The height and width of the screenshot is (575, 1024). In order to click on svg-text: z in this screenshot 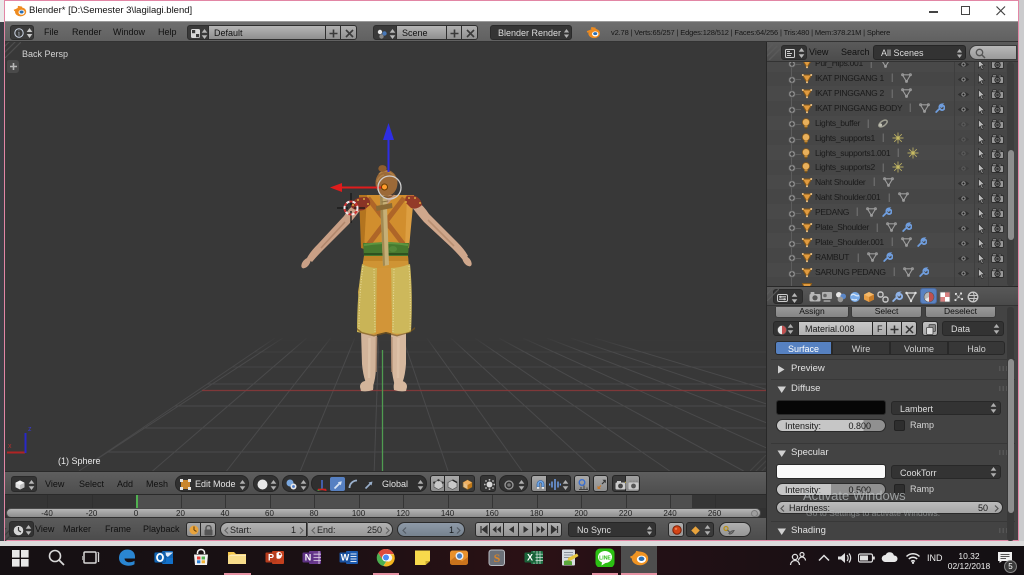, I will do `click(30, 429)`.